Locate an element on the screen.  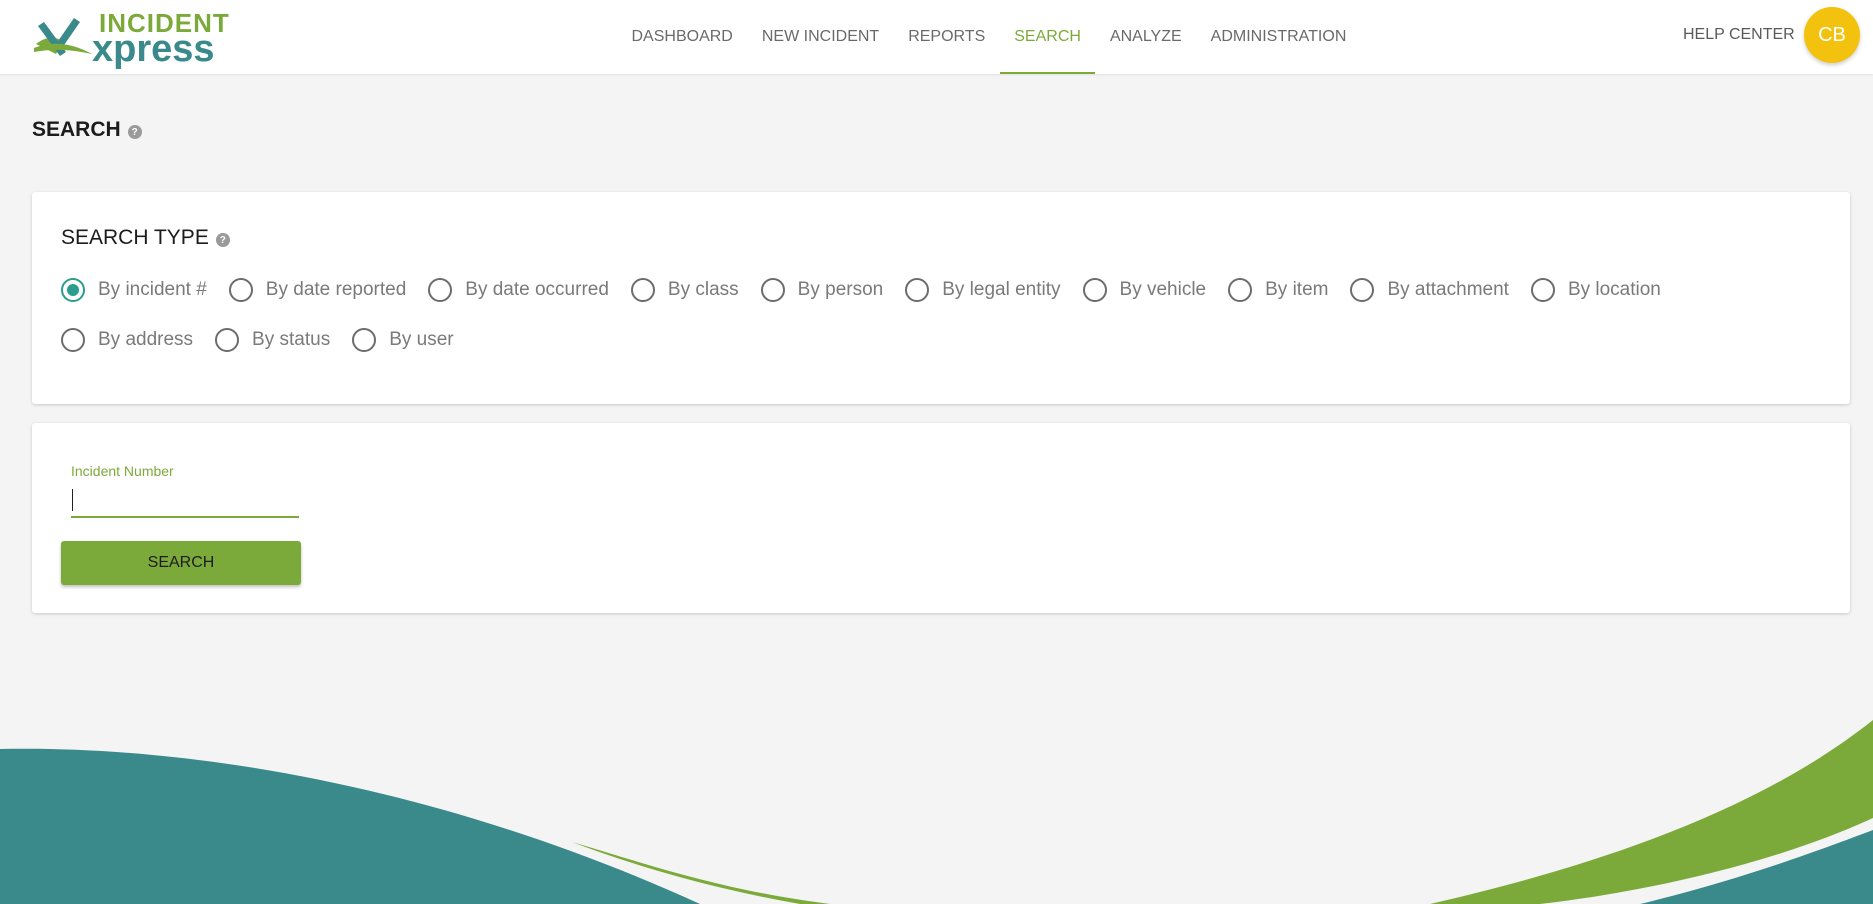
radio-label: By address is located at coordinates (146, 339).